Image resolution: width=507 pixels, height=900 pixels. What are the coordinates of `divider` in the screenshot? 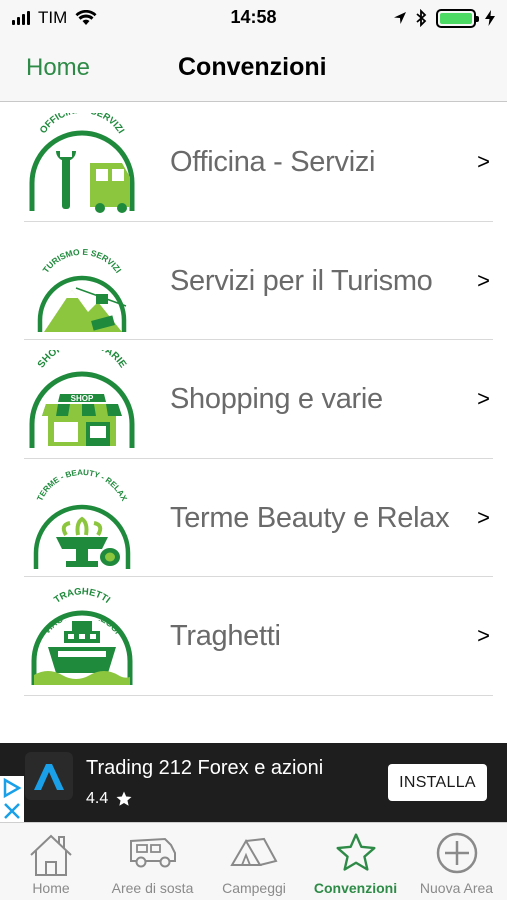 It's located at (258, 695).